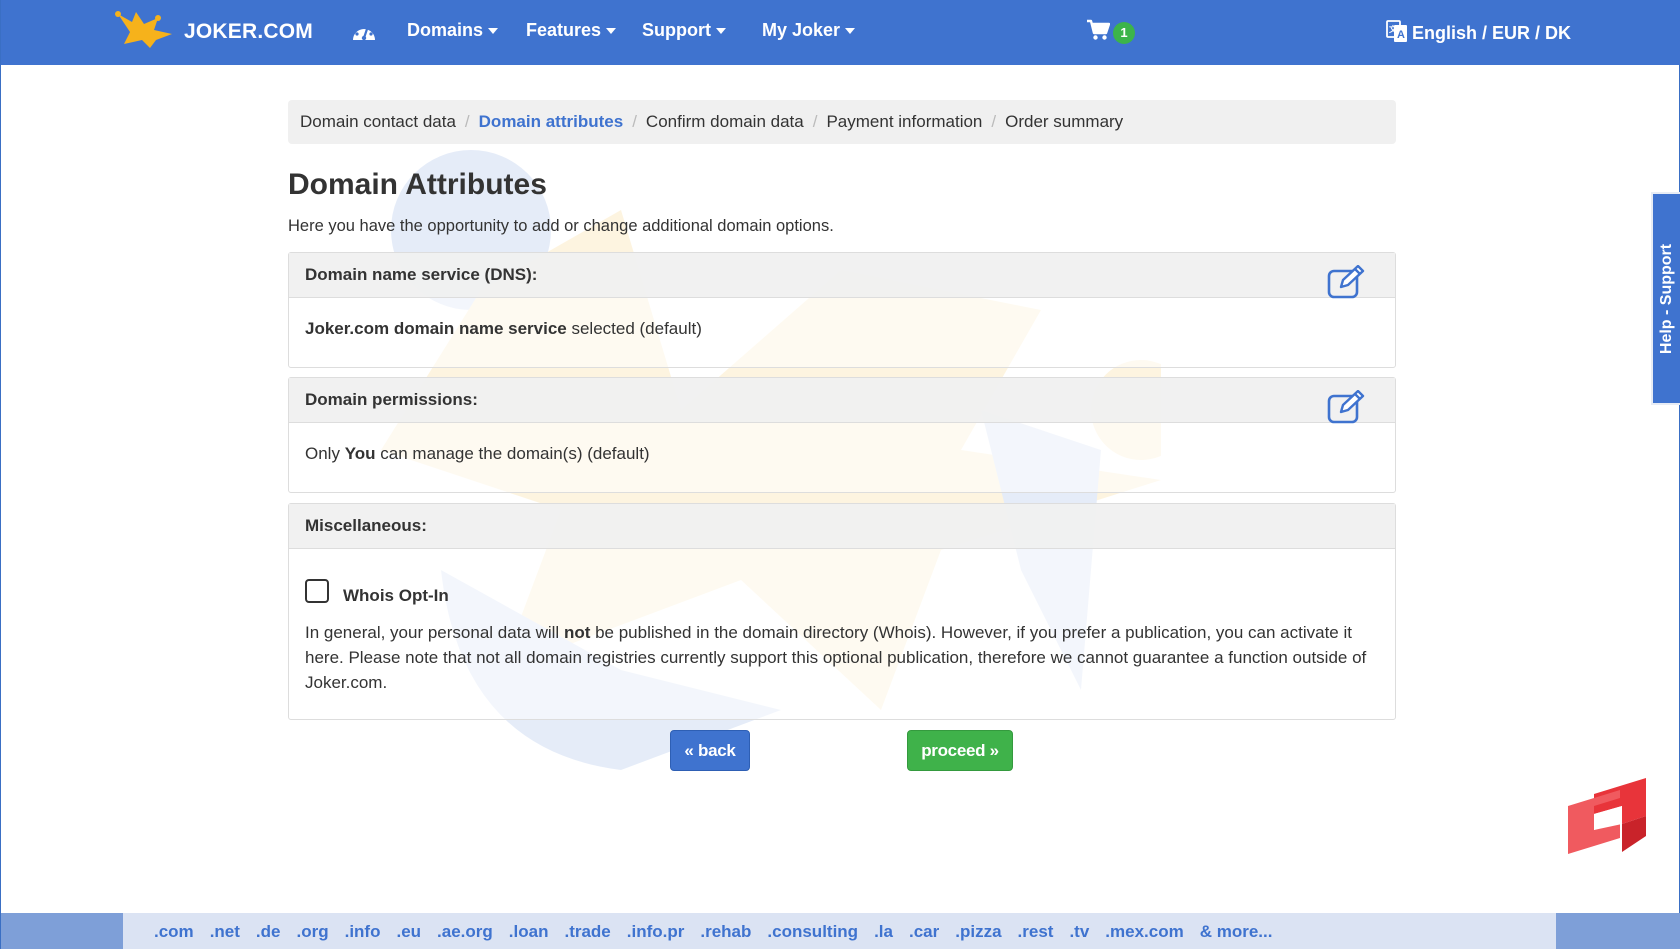  I want to click on tld-link: .info, so click(363, 932).